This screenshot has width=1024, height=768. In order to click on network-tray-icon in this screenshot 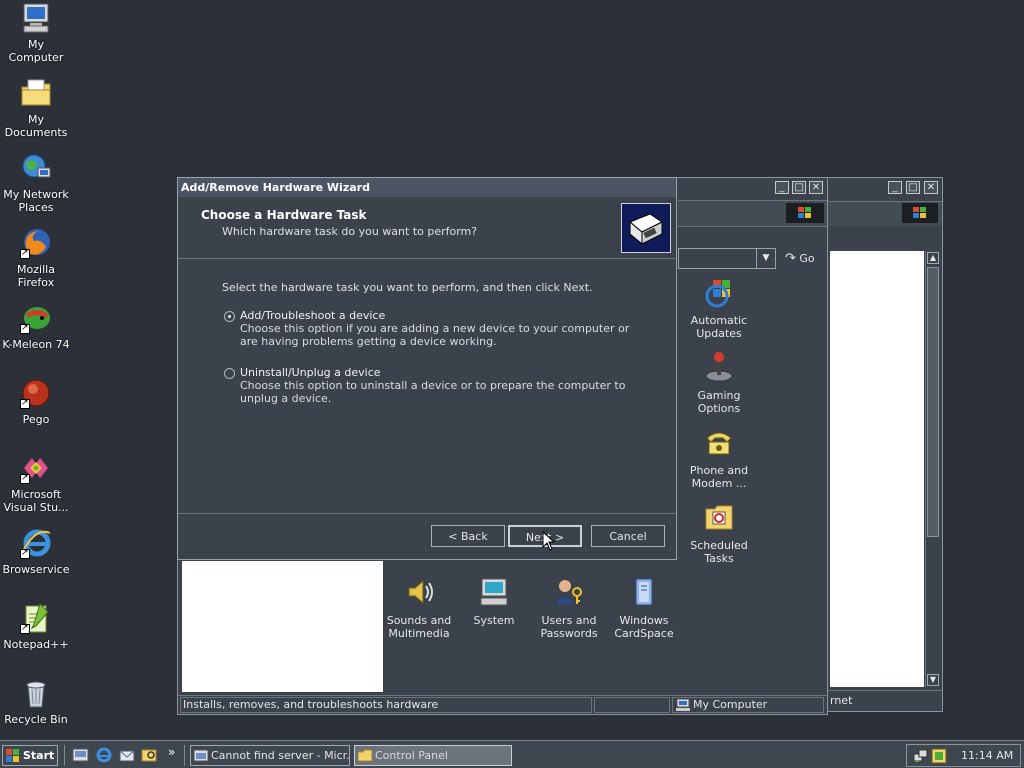, I will do `click(921, 756)`.